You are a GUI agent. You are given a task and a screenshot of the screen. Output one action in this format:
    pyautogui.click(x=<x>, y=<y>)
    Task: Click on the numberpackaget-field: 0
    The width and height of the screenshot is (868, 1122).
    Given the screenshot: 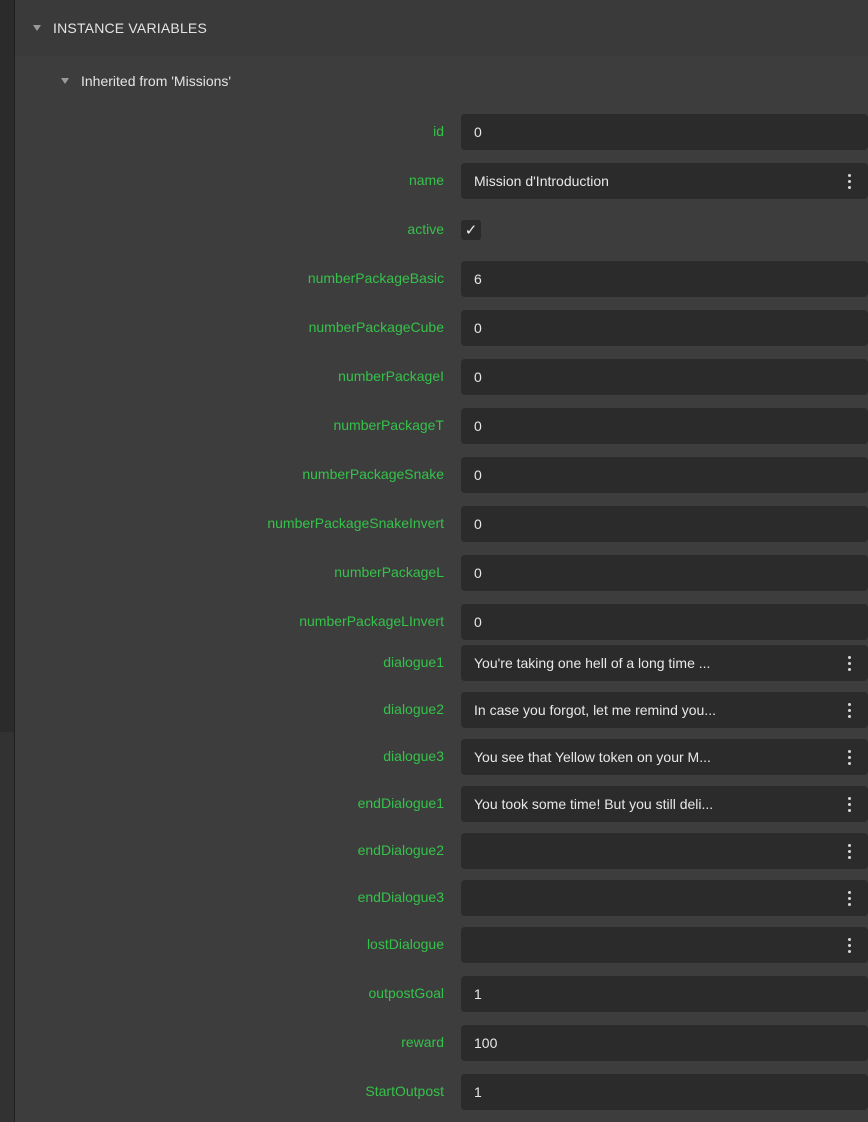 What is the action you would take?
    pyautogui.click(x=664, y=426)
    